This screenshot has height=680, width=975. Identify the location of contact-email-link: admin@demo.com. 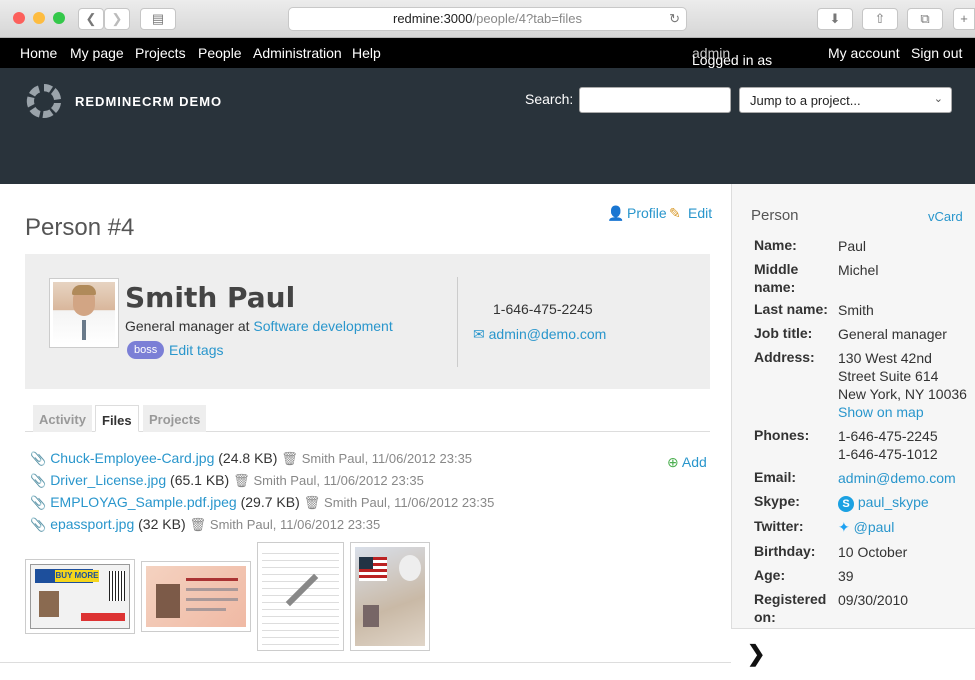
(548, 334).